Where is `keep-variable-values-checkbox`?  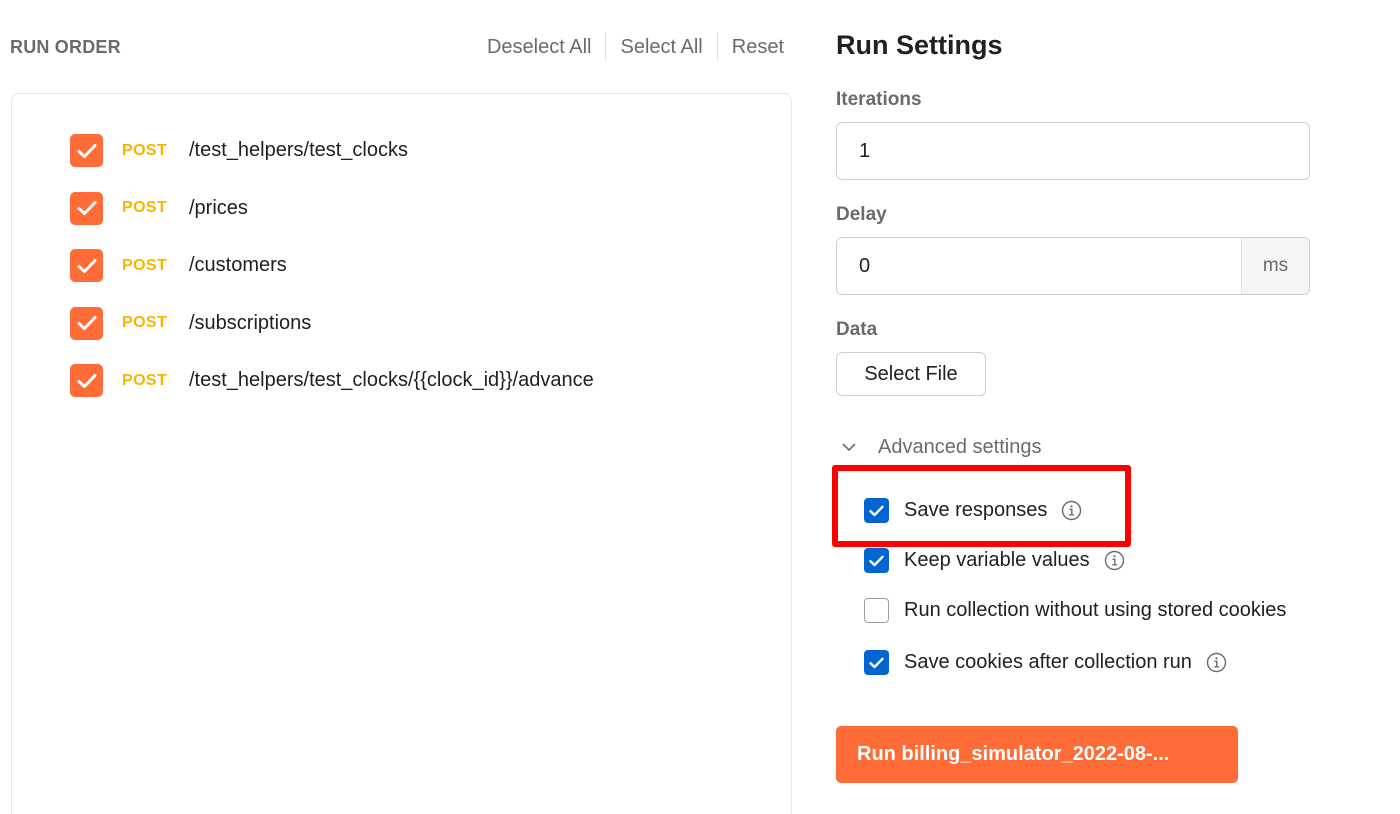
keep-variable-values-checkbox is located at coordinates (876, 560).